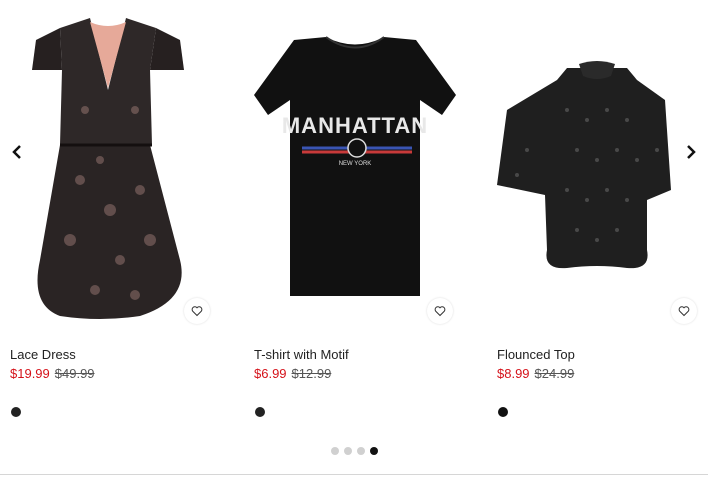 This screenshot has height=498, width=708. What do you see at coordinates (30, 373) in the screenshot?
I see `sale-price: $19.99` at bounding box center [30, 373].